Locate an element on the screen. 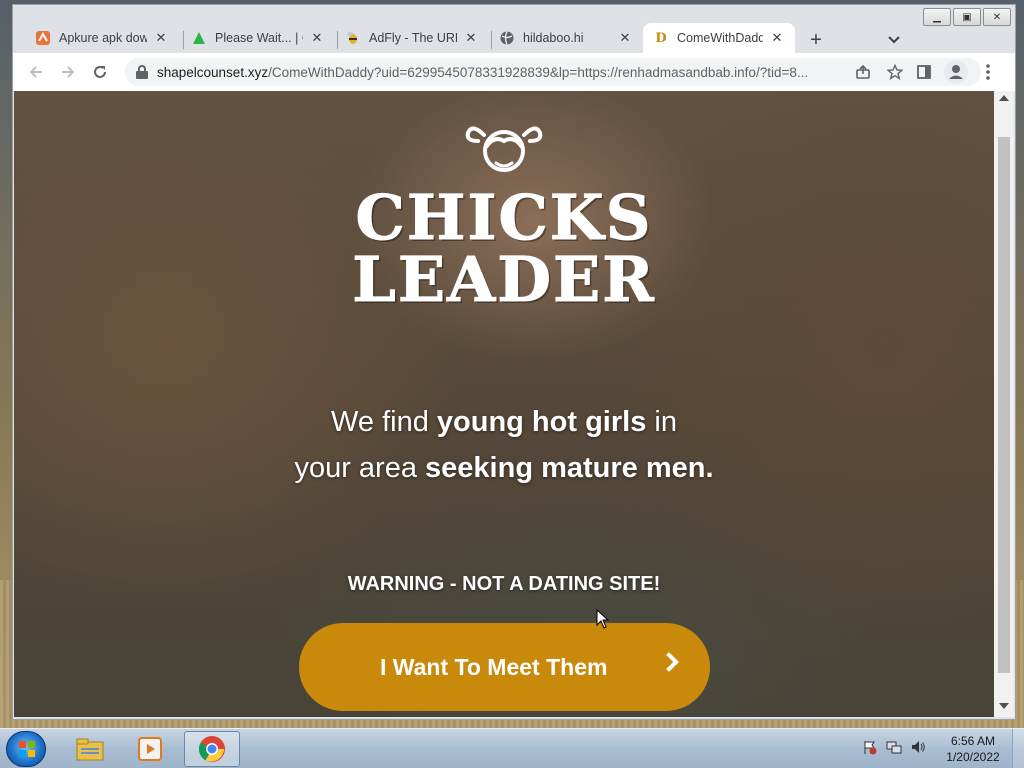  d-letter-favicon: D is located at coordinates (661, 38).